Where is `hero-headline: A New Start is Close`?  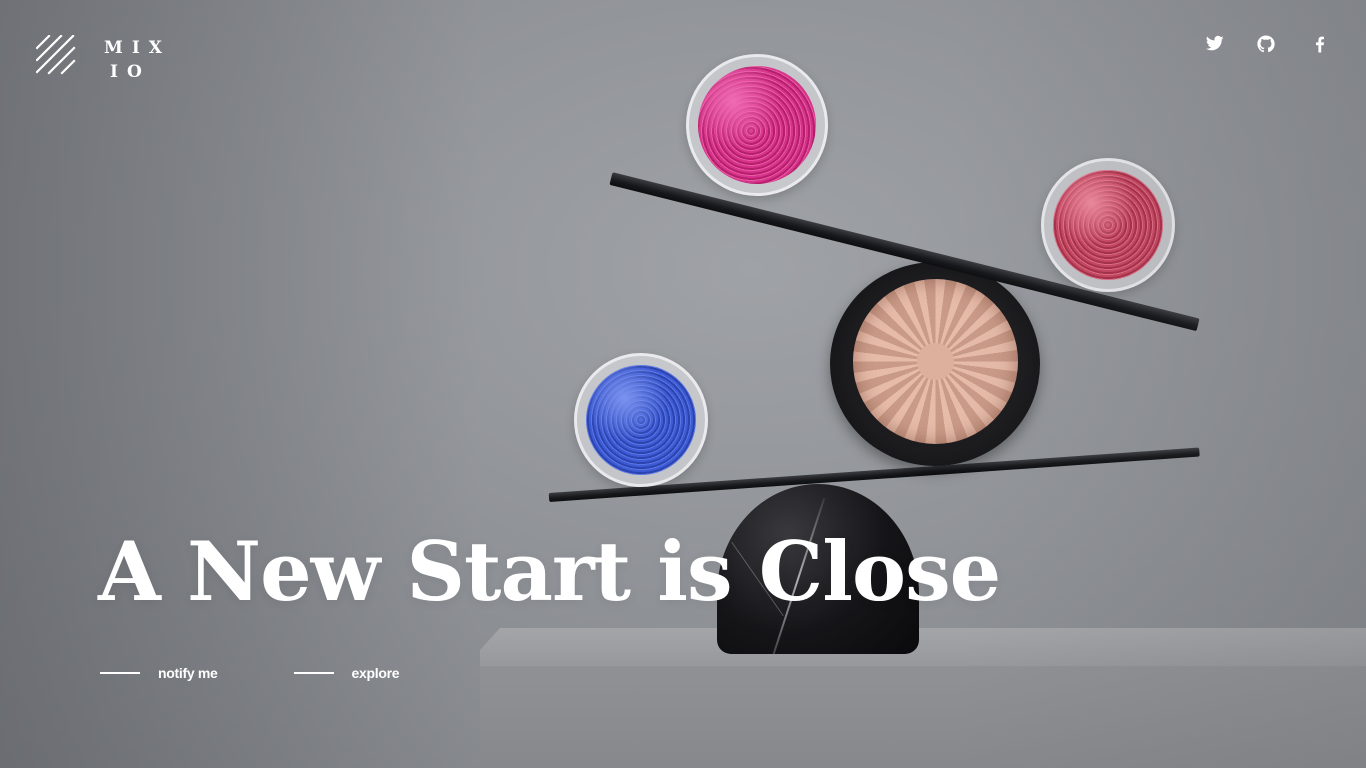
hero-headline: A New Start is Close is located at coordinates (549, 572).